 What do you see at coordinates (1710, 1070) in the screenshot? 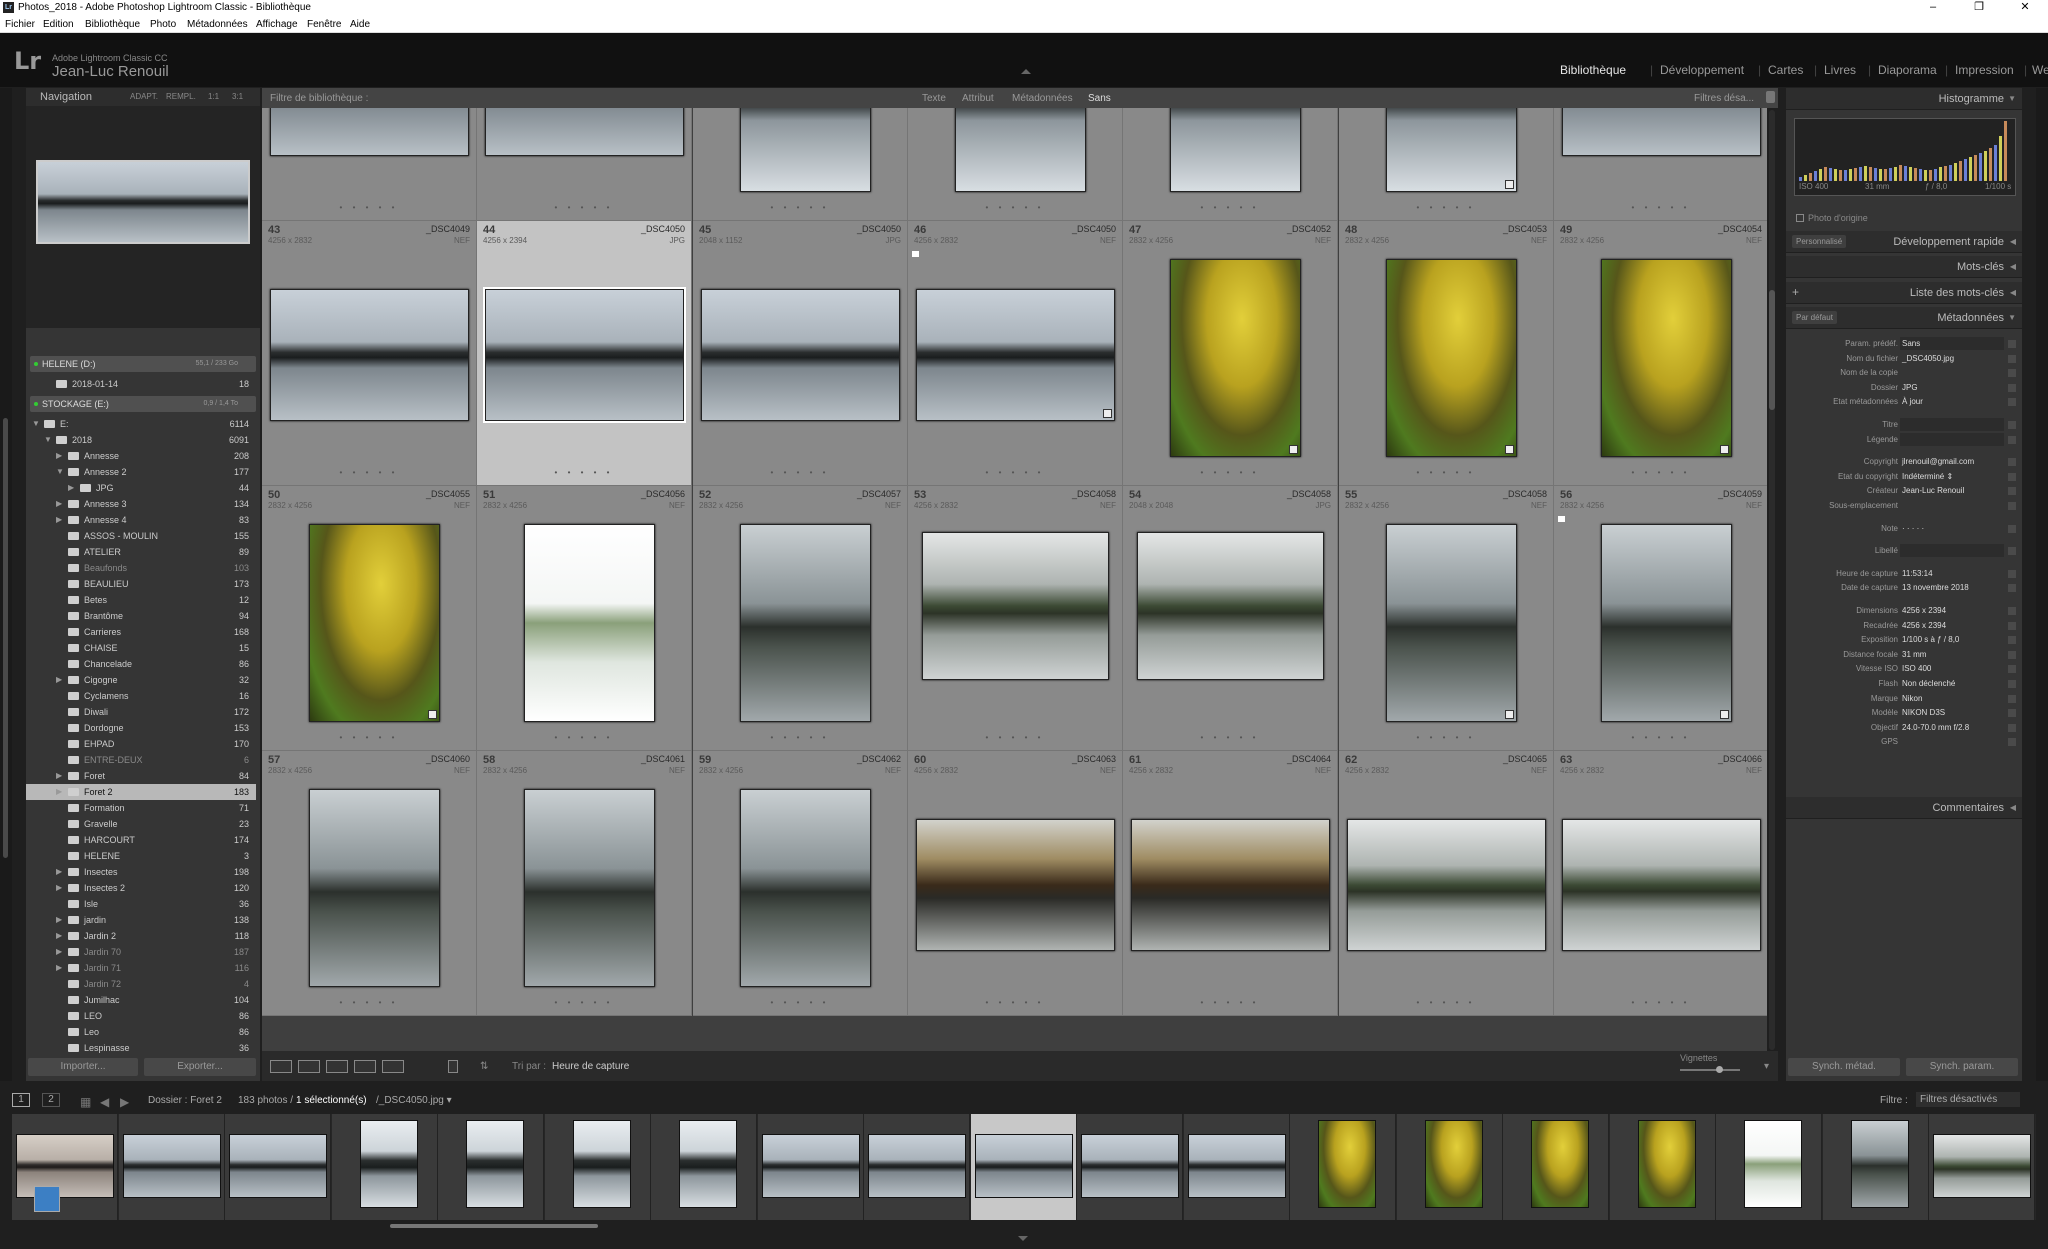
I see `thumbnail-size-slider` at bounding box center [1710, 1070].